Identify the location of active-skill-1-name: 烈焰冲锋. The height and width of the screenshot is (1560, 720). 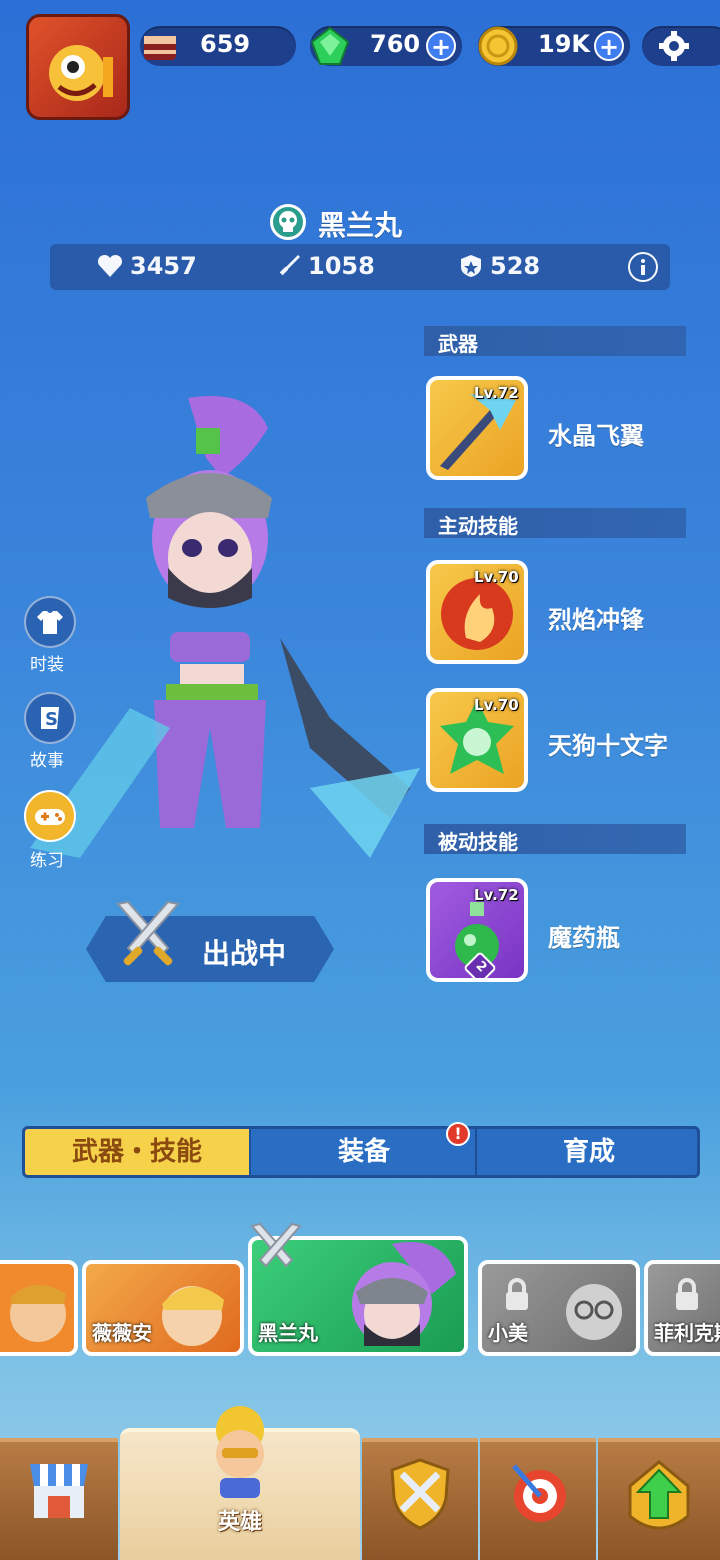
(596, 620).